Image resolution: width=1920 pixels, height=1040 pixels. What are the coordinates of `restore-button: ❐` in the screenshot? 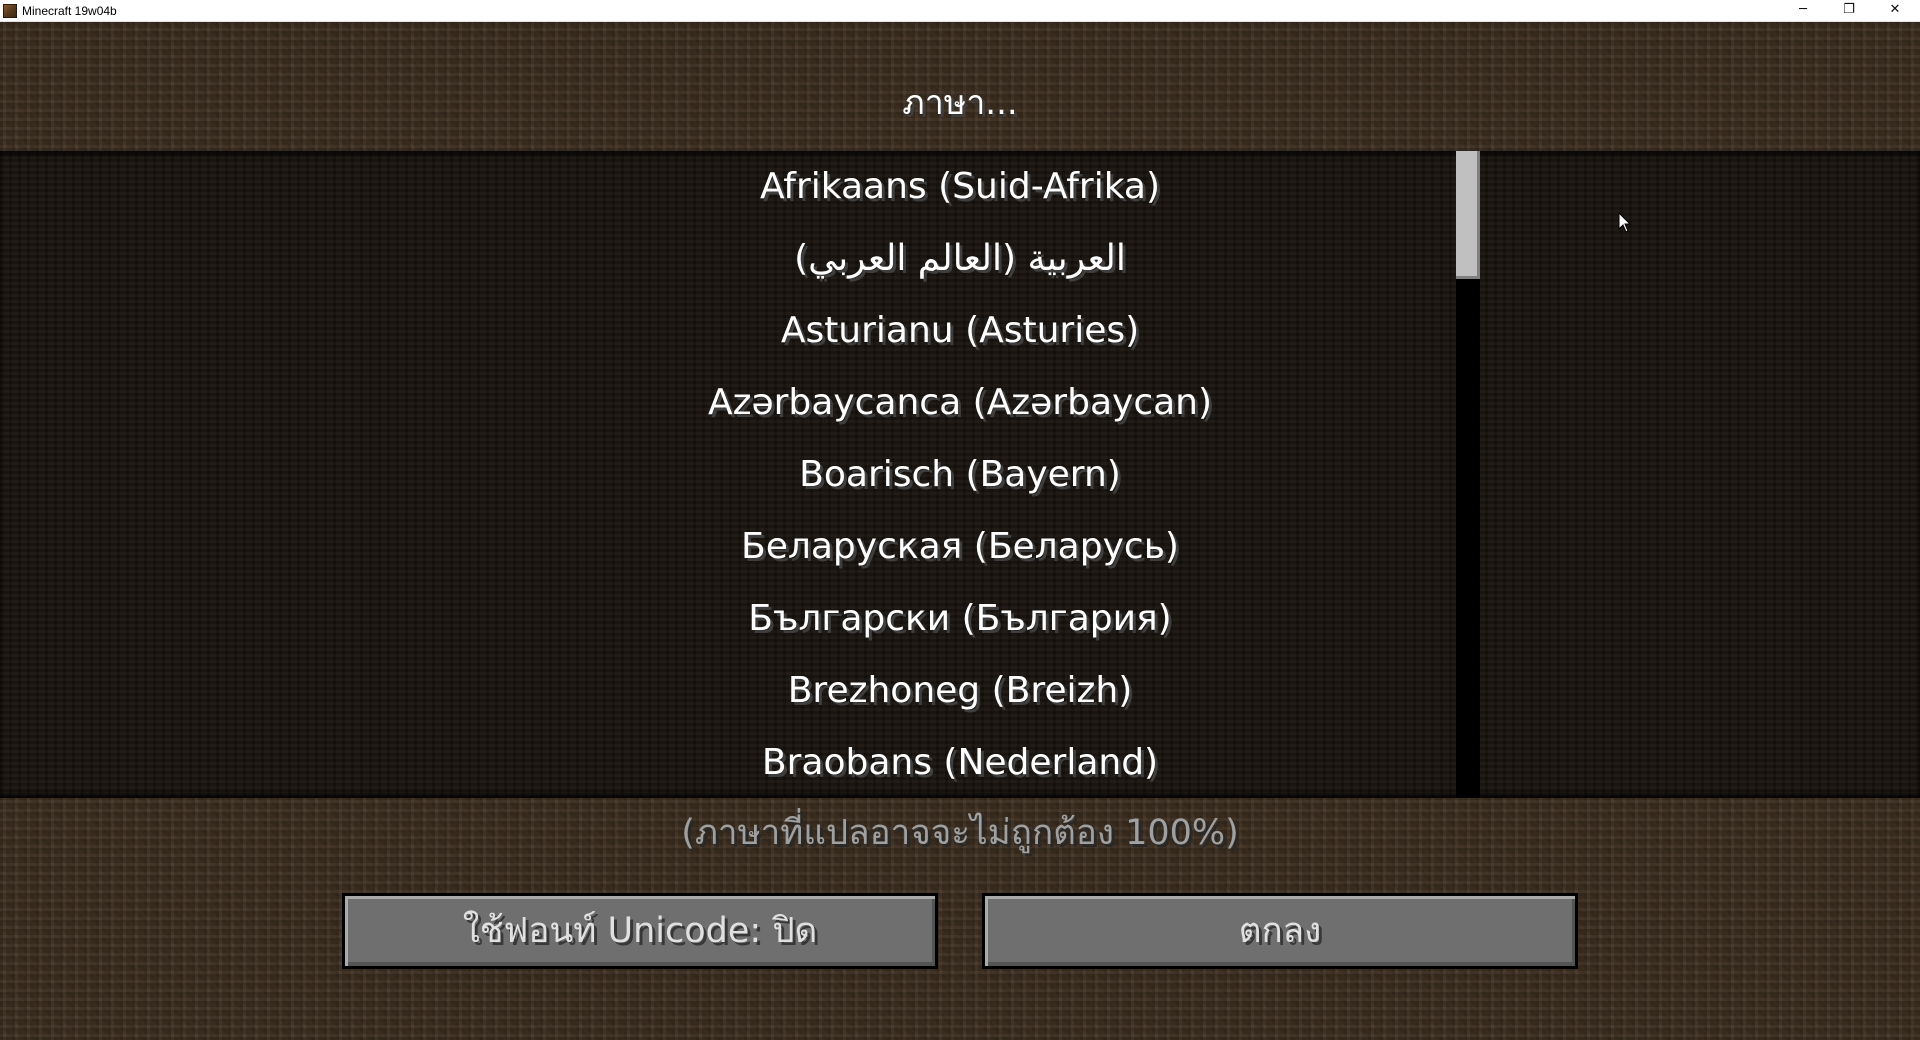 It's located at (1849, 11).